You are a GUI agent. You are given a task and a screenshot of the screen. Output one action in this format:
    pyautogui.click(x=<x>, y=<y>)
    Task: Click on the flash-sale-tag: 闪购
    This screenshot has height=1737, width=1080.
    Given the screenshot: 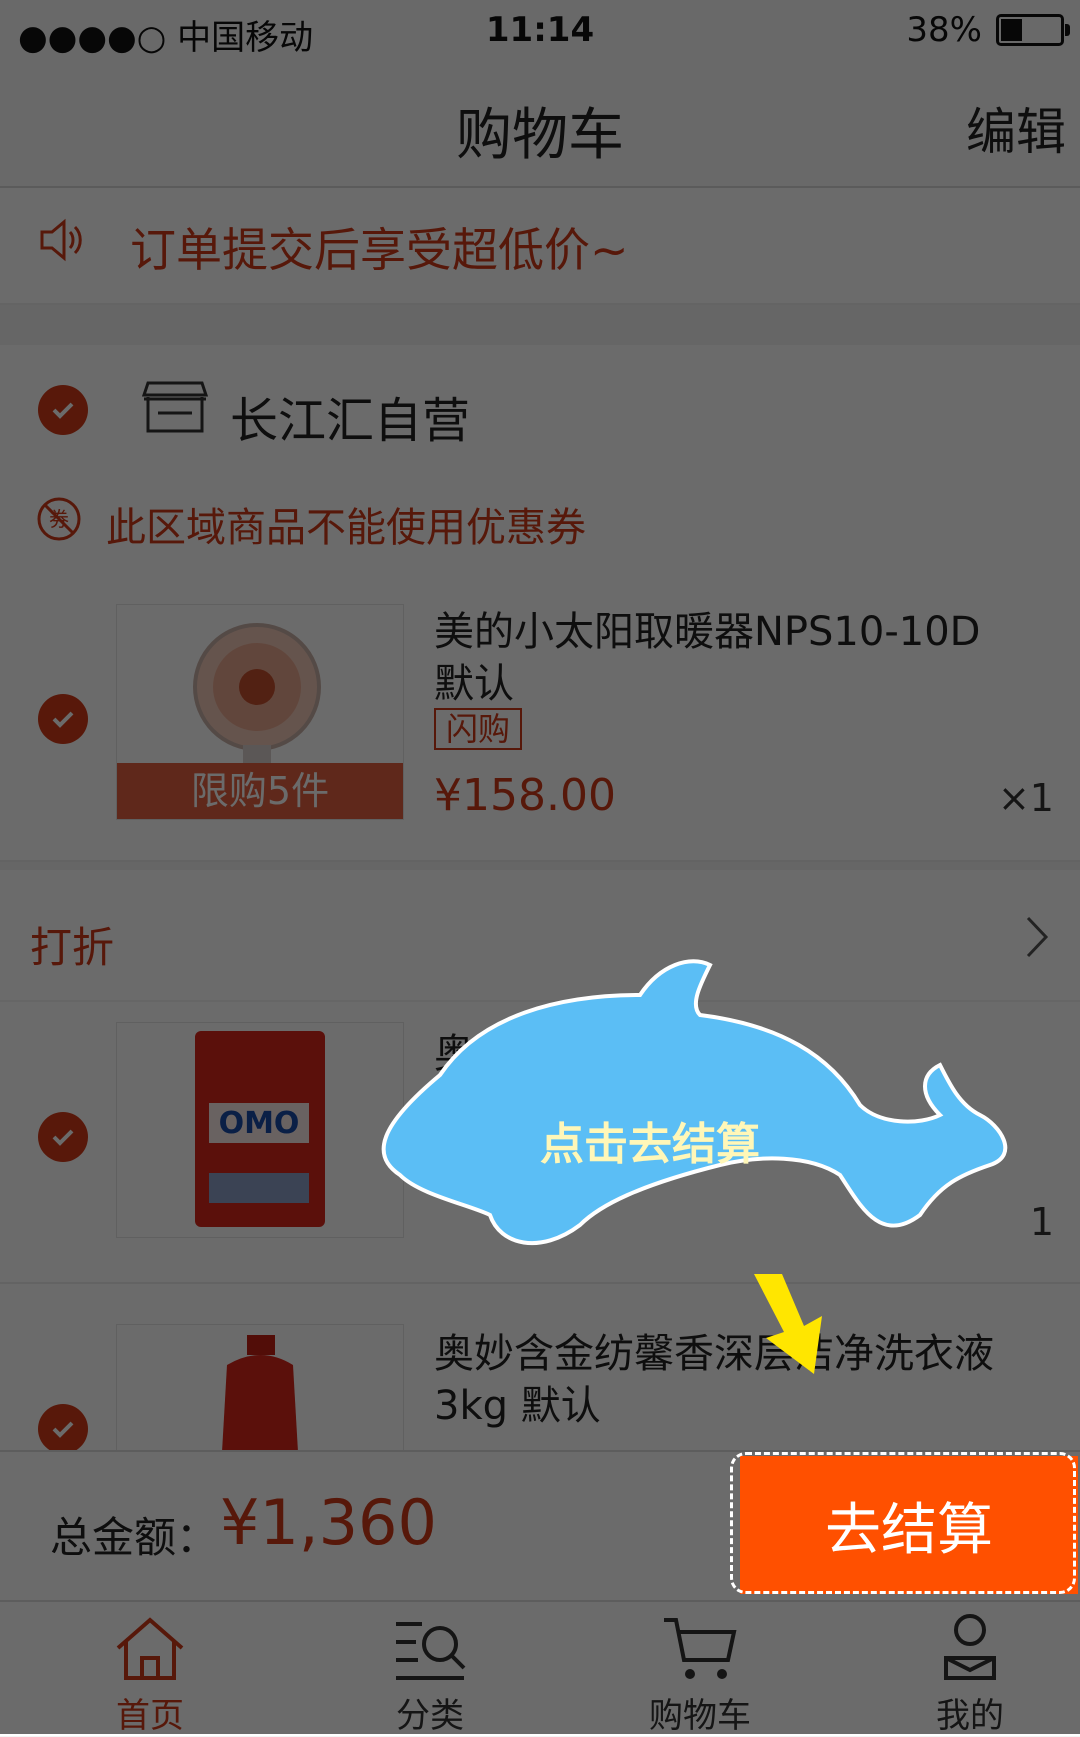 What is the action you would take?
    pyautogui.click(x=478, y=729)
    